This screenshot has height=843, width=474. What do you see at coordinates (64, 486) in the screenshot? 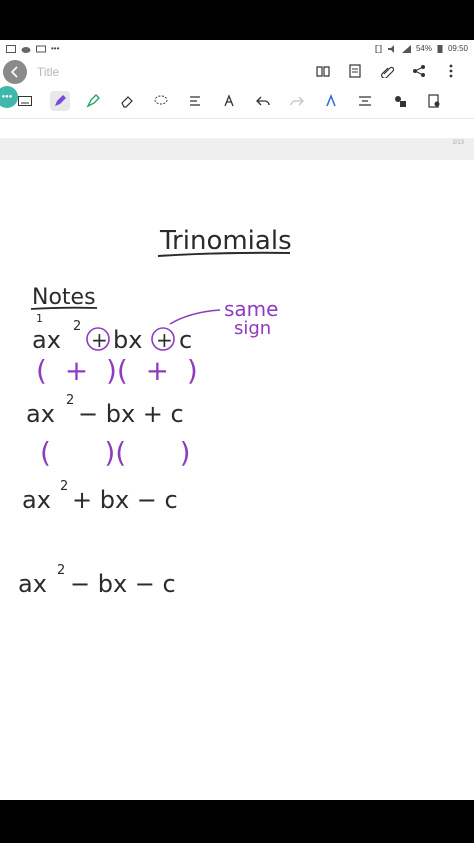
I see `row3-exponent: 2` at bounding box center [64, 486].